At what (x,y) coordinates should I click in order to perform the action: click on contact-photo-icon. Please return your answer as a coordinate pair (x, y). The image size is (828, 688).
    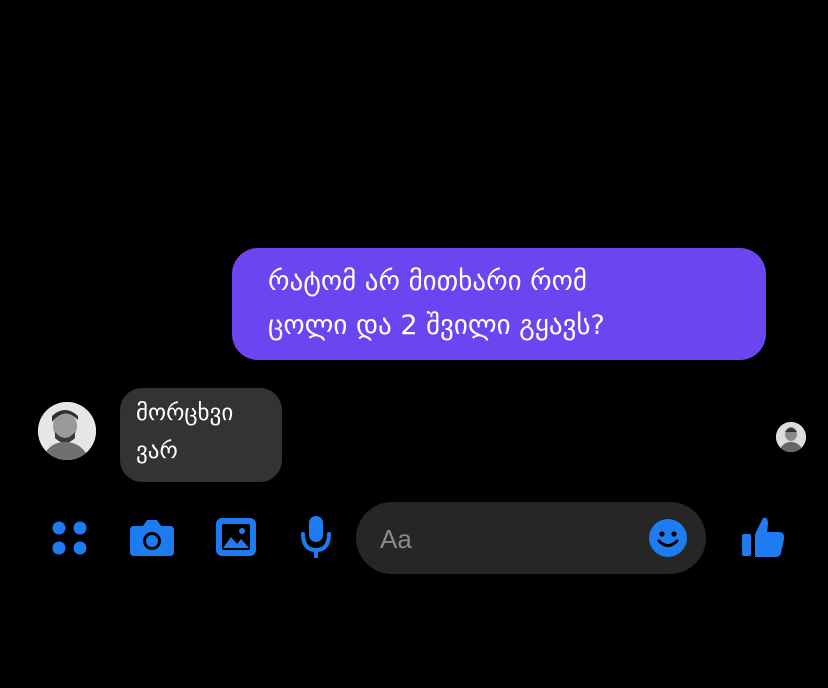
    Looking at the image, I should click on (67, 431).